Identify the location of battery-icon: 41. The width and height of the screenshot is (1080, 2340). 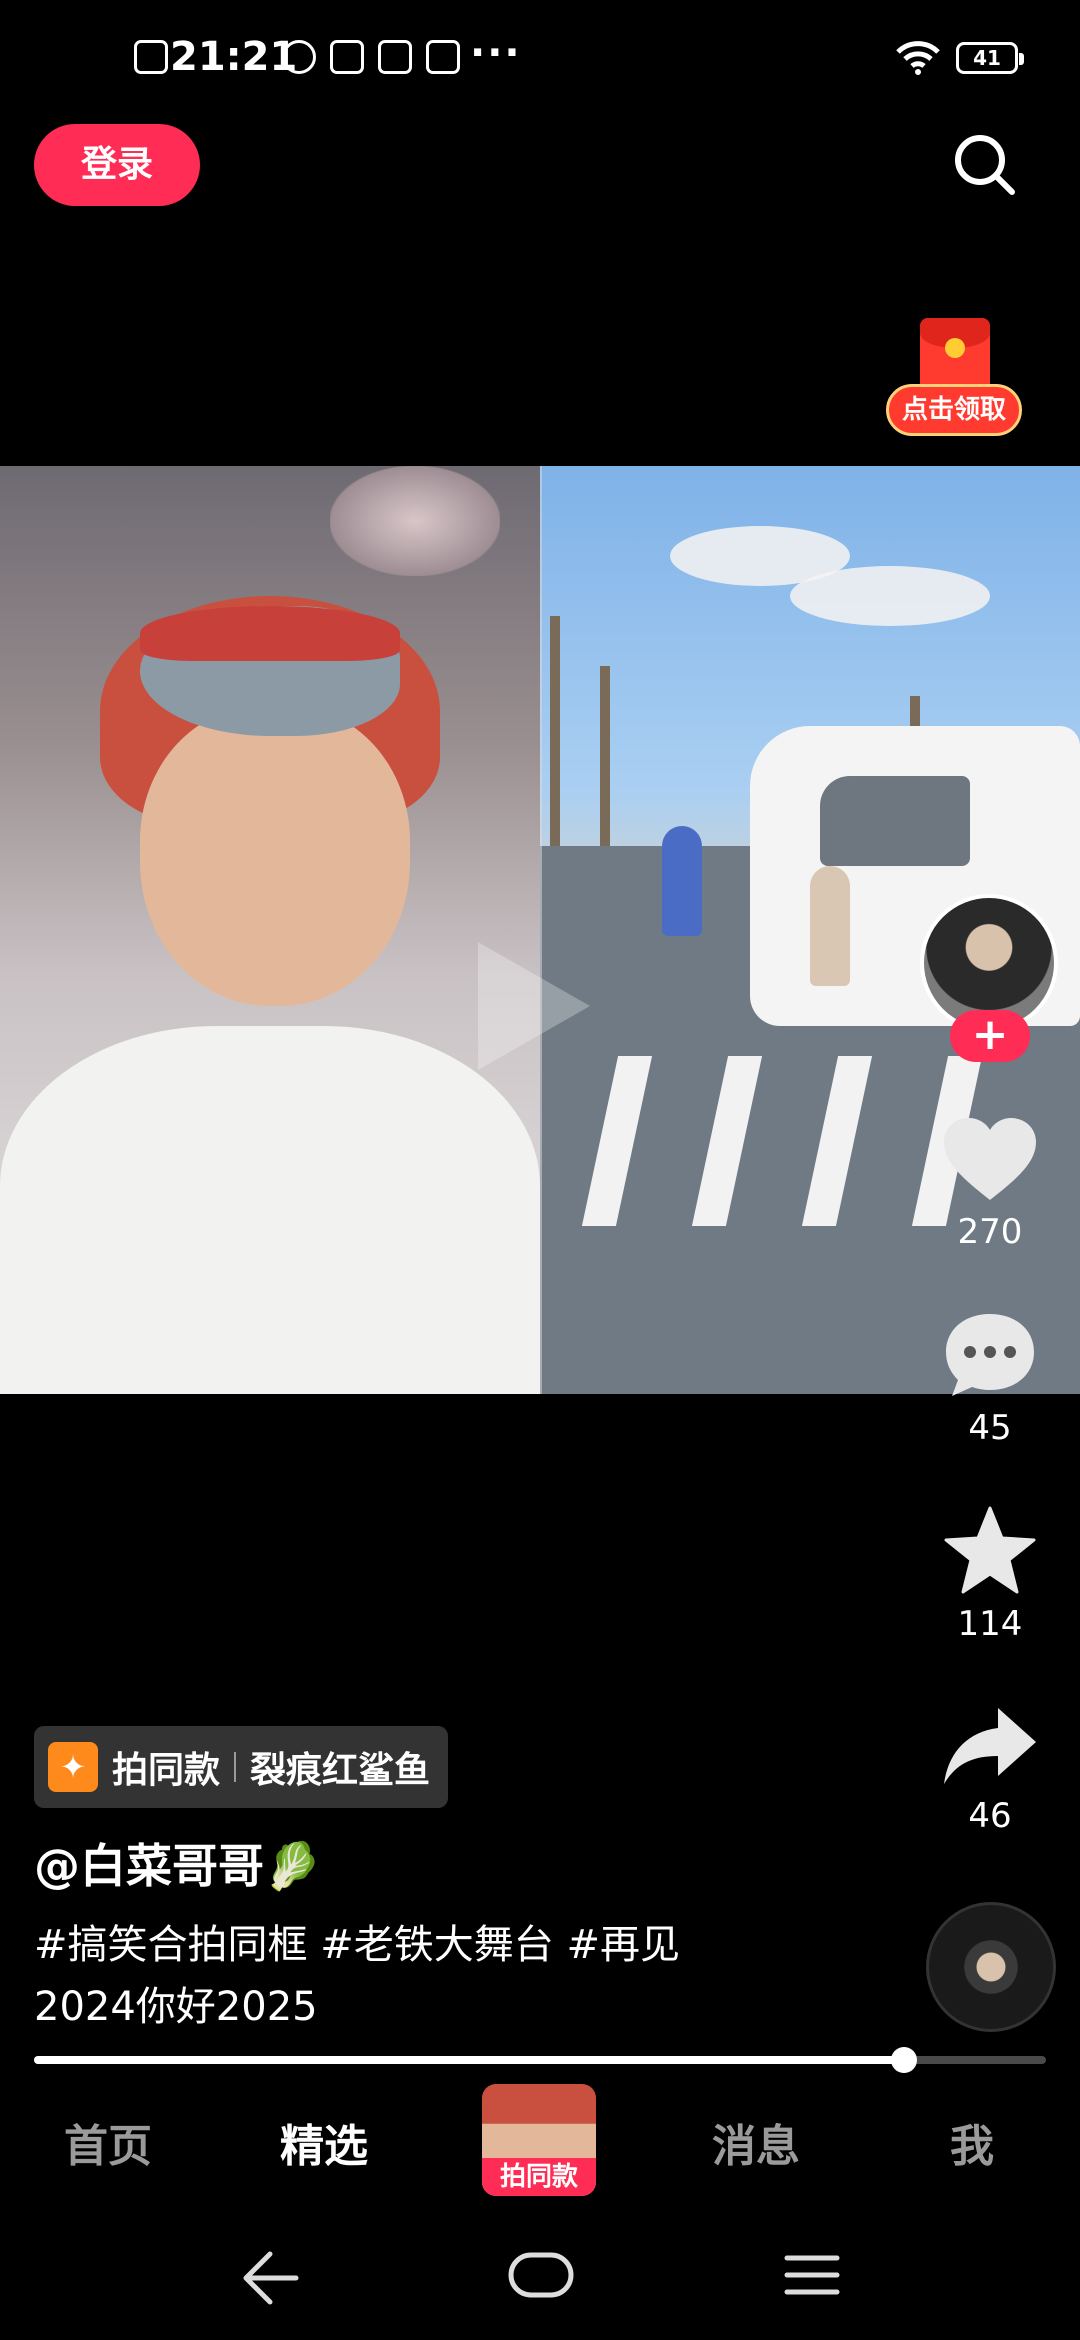
(990, 58).